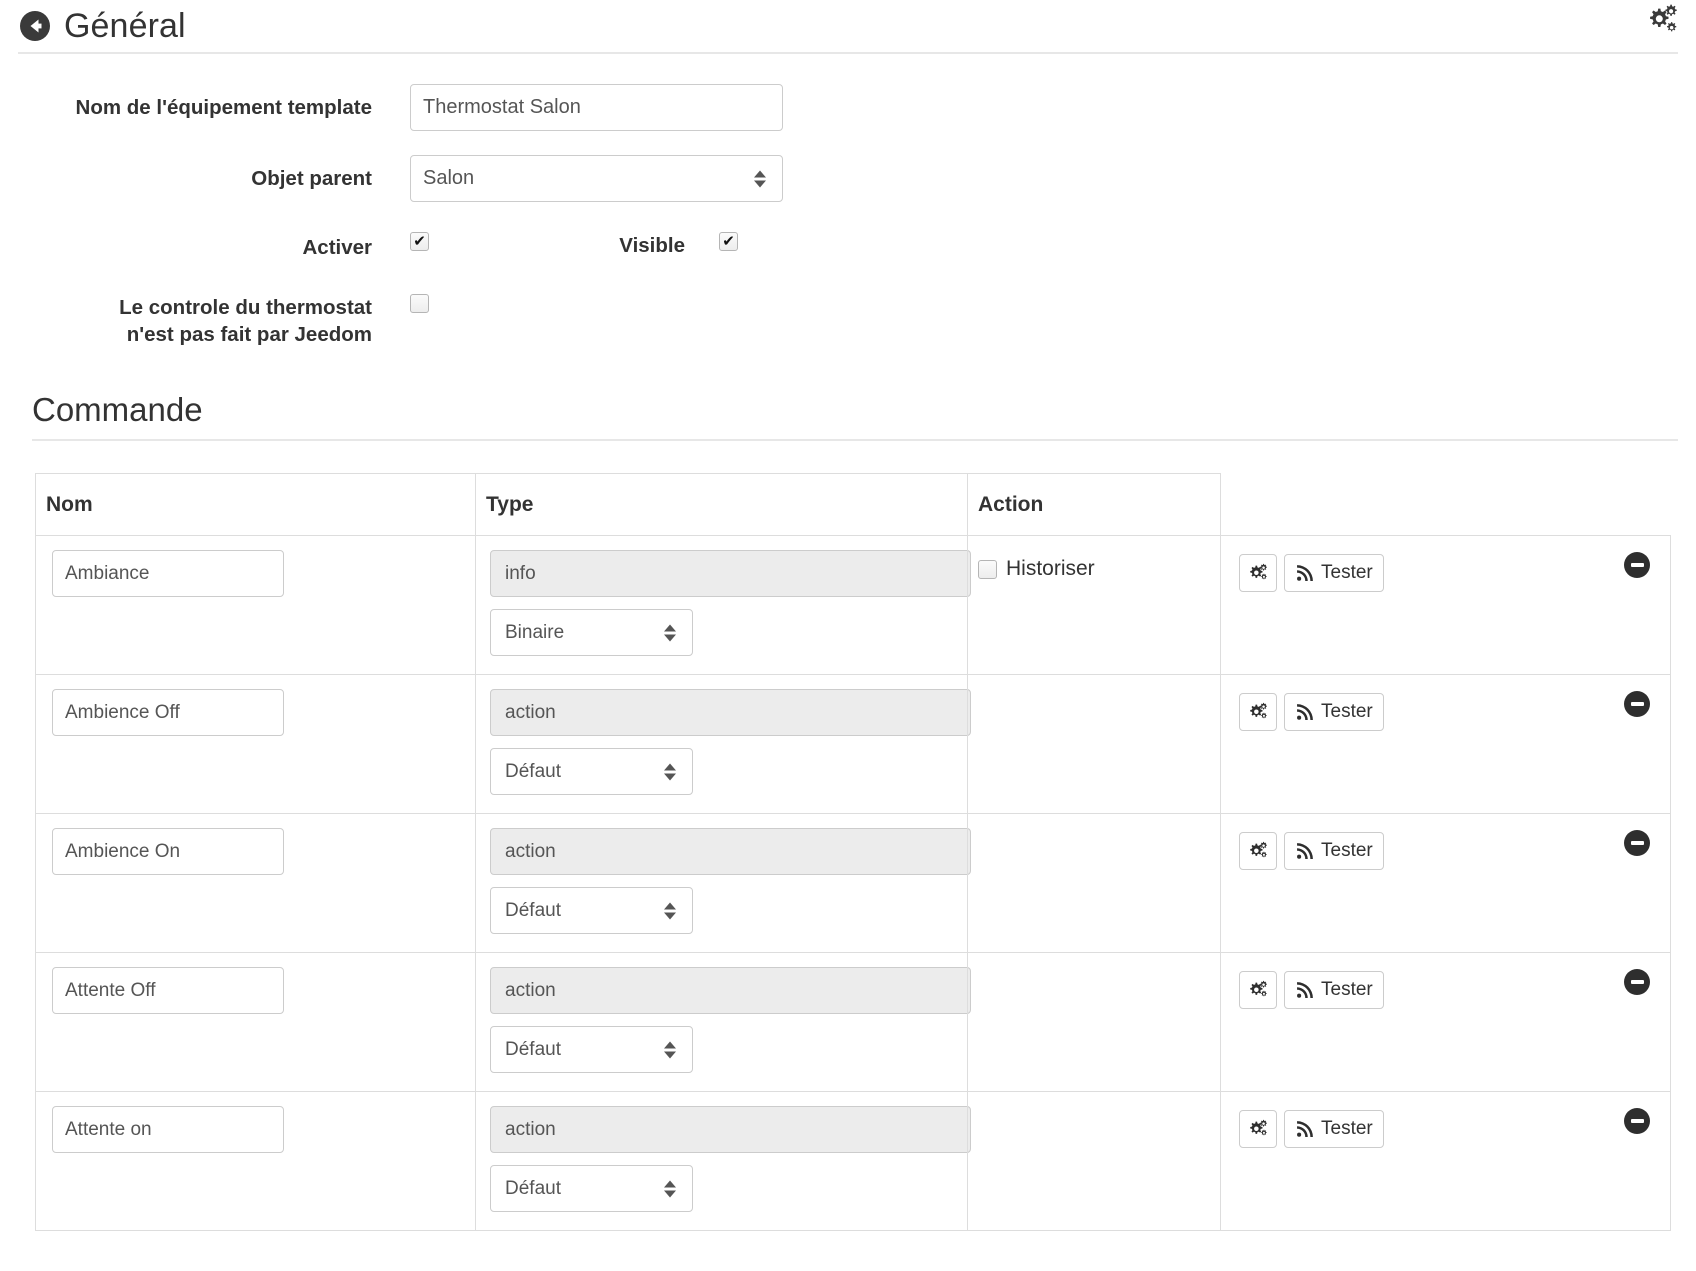  I want to click on historiser-checkbox: ✔, so click(987, 569).